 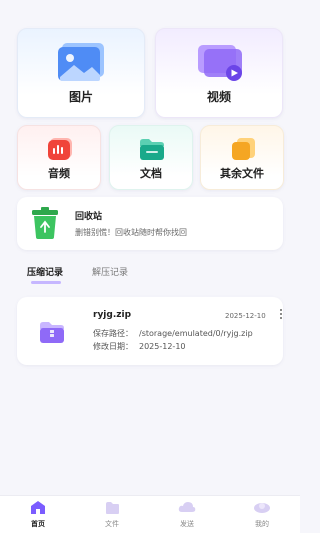 I want to click on recycle-bin-description: 删错别慌！回收站随时帮你找回, so click(x=131, y=232).